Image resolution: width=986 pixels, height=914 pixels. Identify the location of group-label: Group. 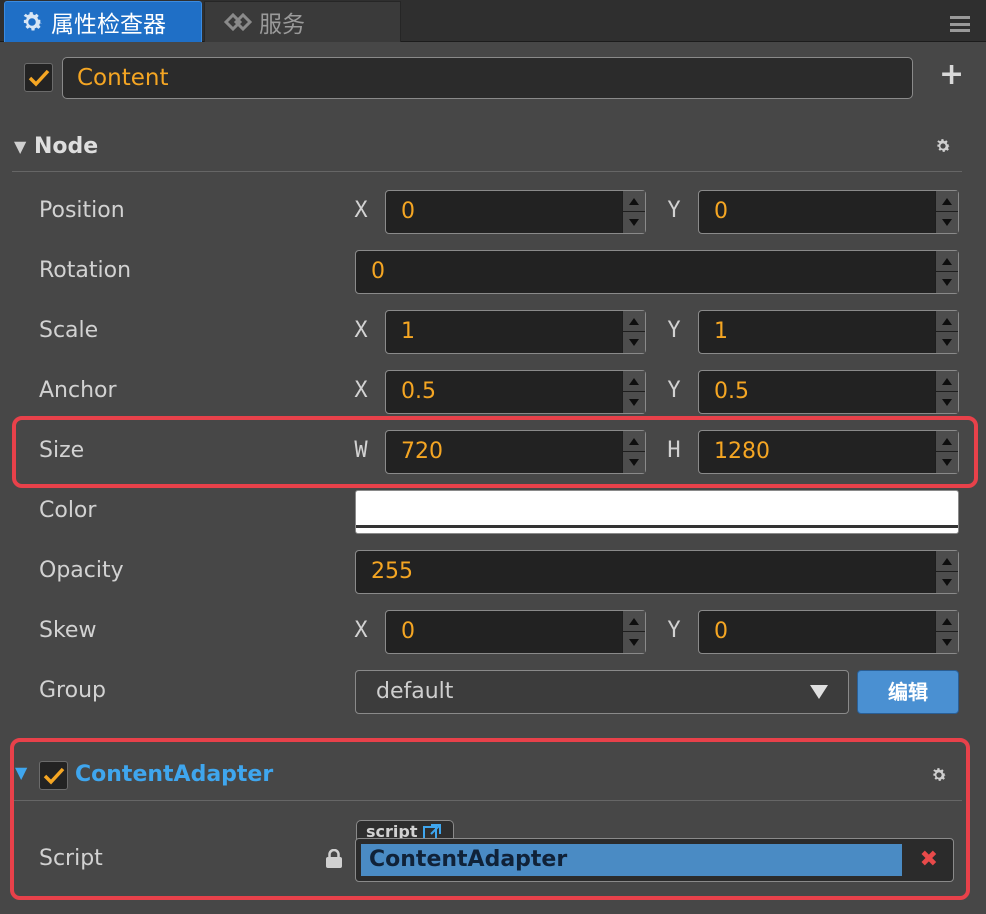
(72, 690).